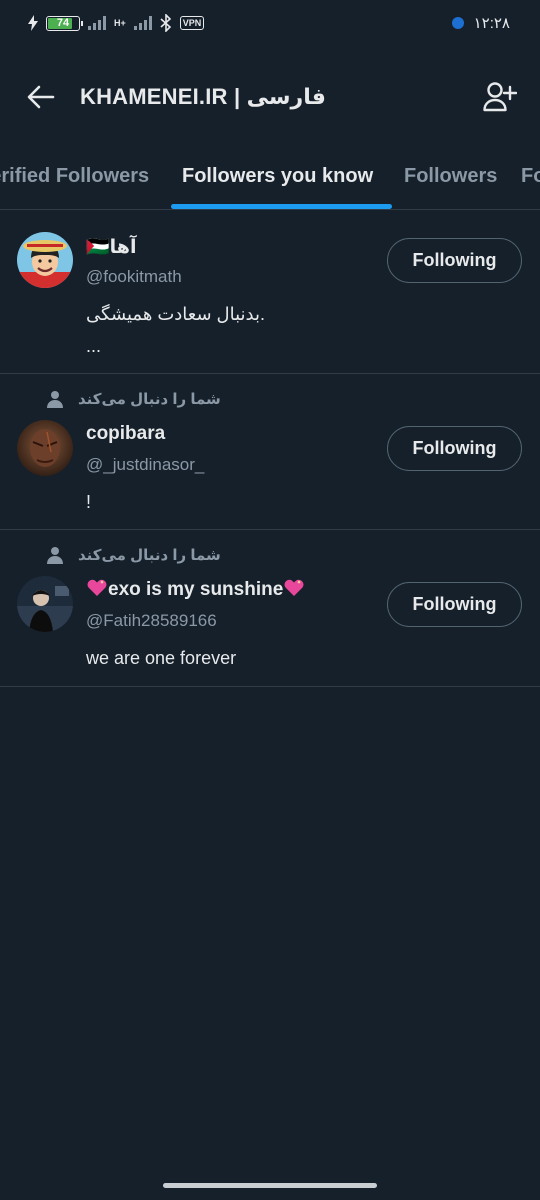 The height and width of the screenshot is (1200, 540). Describe the element at coordinates (120, 22) in the screenshot. I see `network-type-label: H+` at that location.